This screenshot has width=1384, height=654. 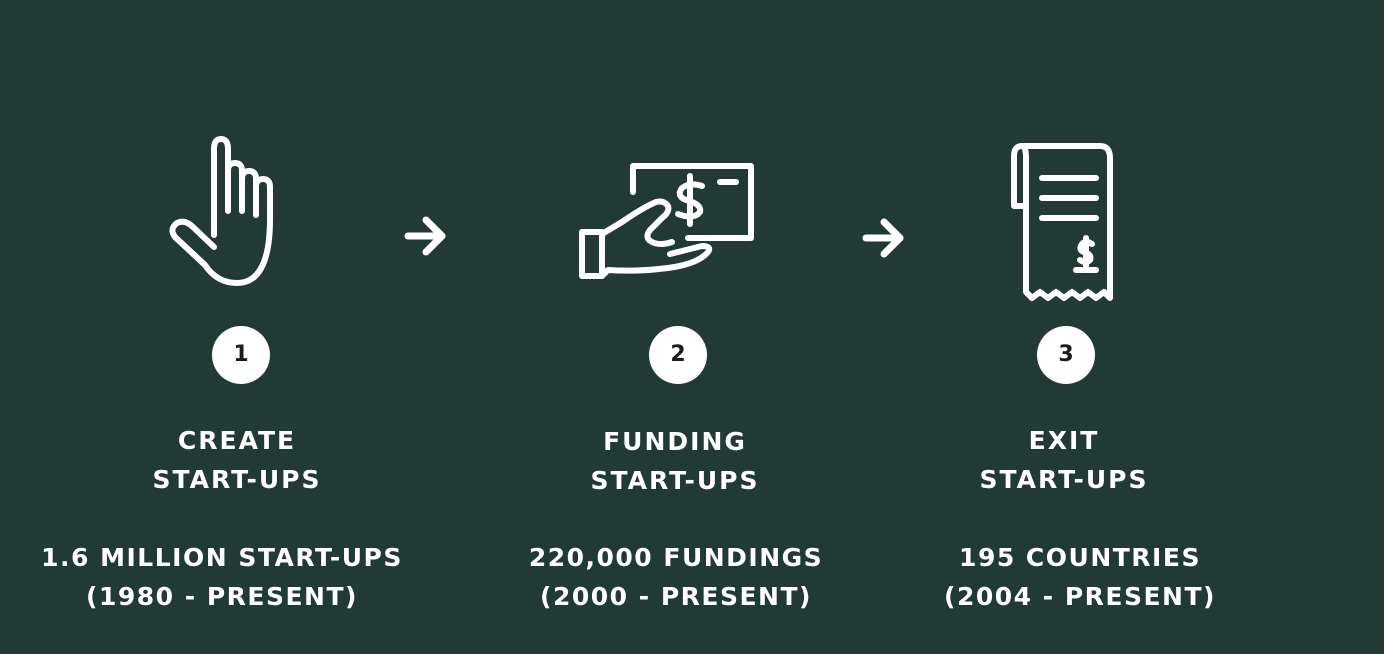 What do you see at coordinates (675, 441) in the screenshot?
I see `step-title-line: FUNDING` at bounding box center [675, 441].